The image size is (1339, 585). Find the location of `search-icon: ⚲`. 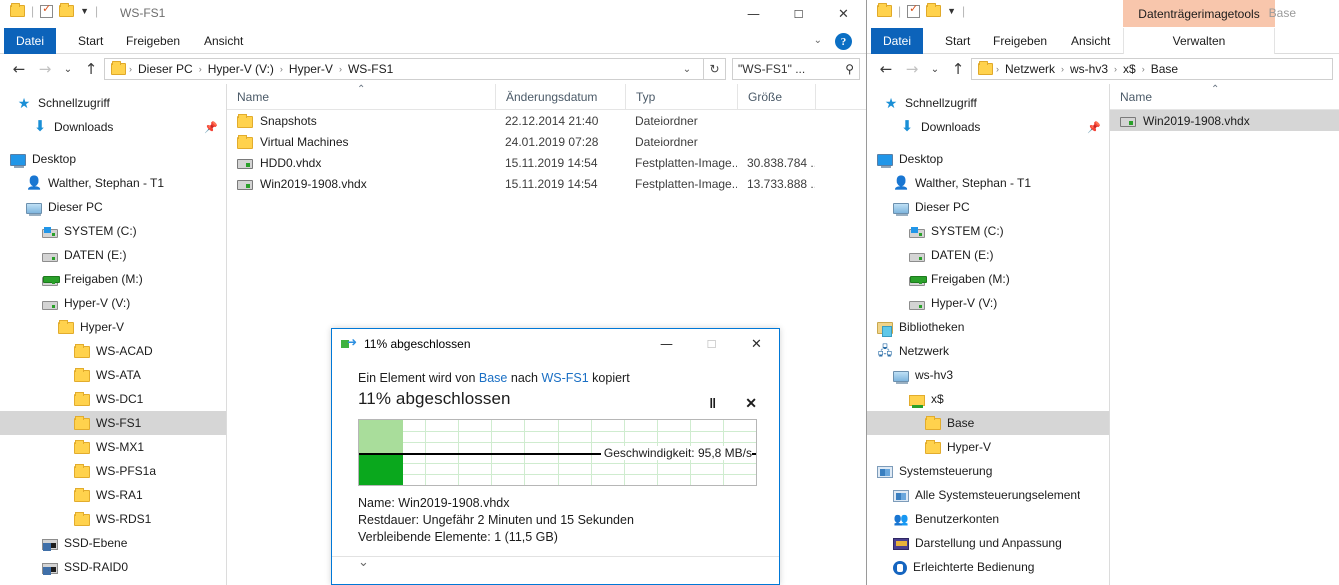

search-icon: ⚲ is located at coordinates (849, 69).